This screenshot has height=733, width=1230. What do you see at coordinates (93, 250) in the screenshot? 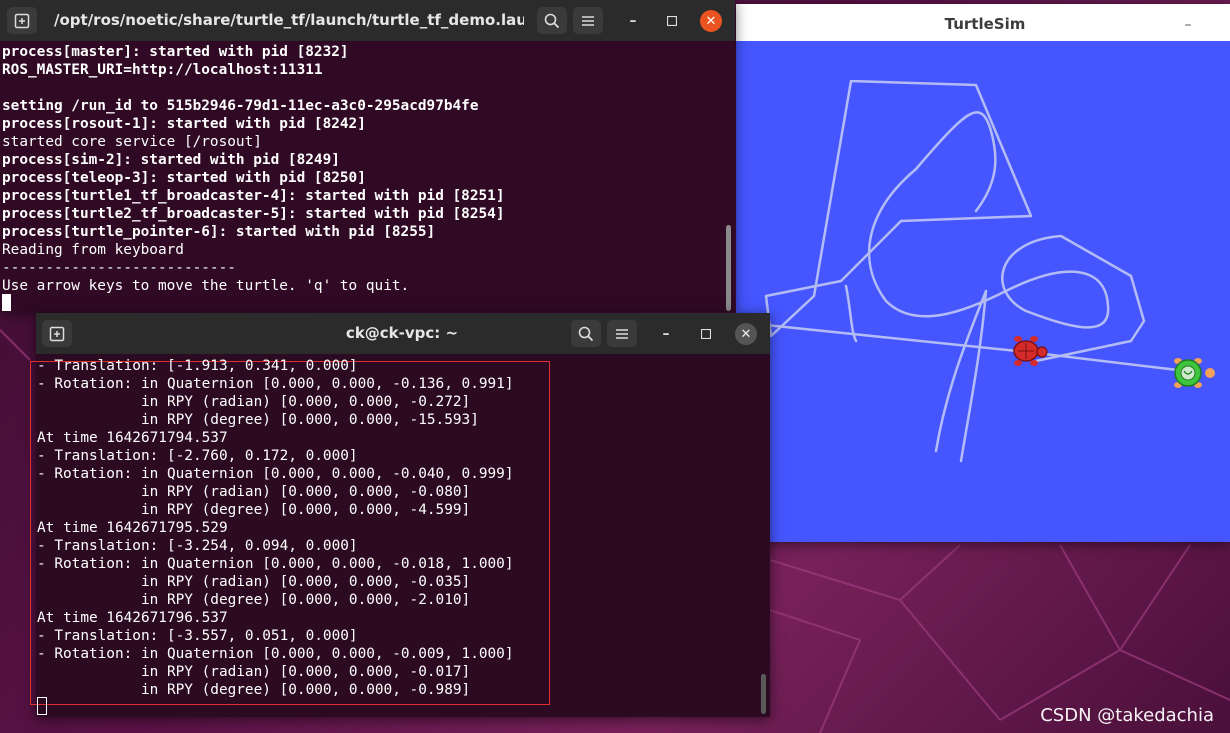
I see `terminal-line: Reading from keyboard` at bounding box center [93, 250].